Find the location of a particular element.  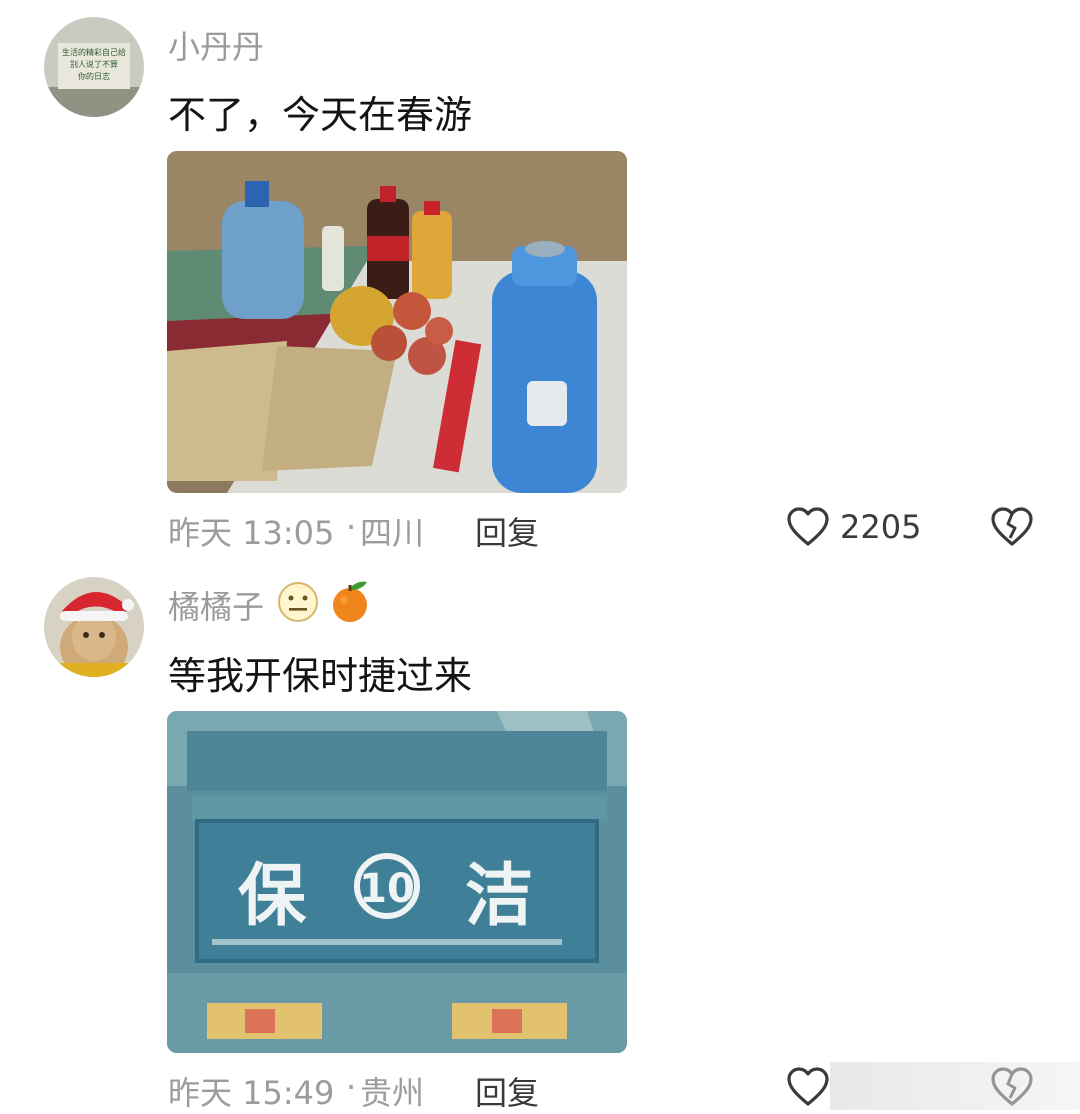

avatar is located at coordinates (94, 627).